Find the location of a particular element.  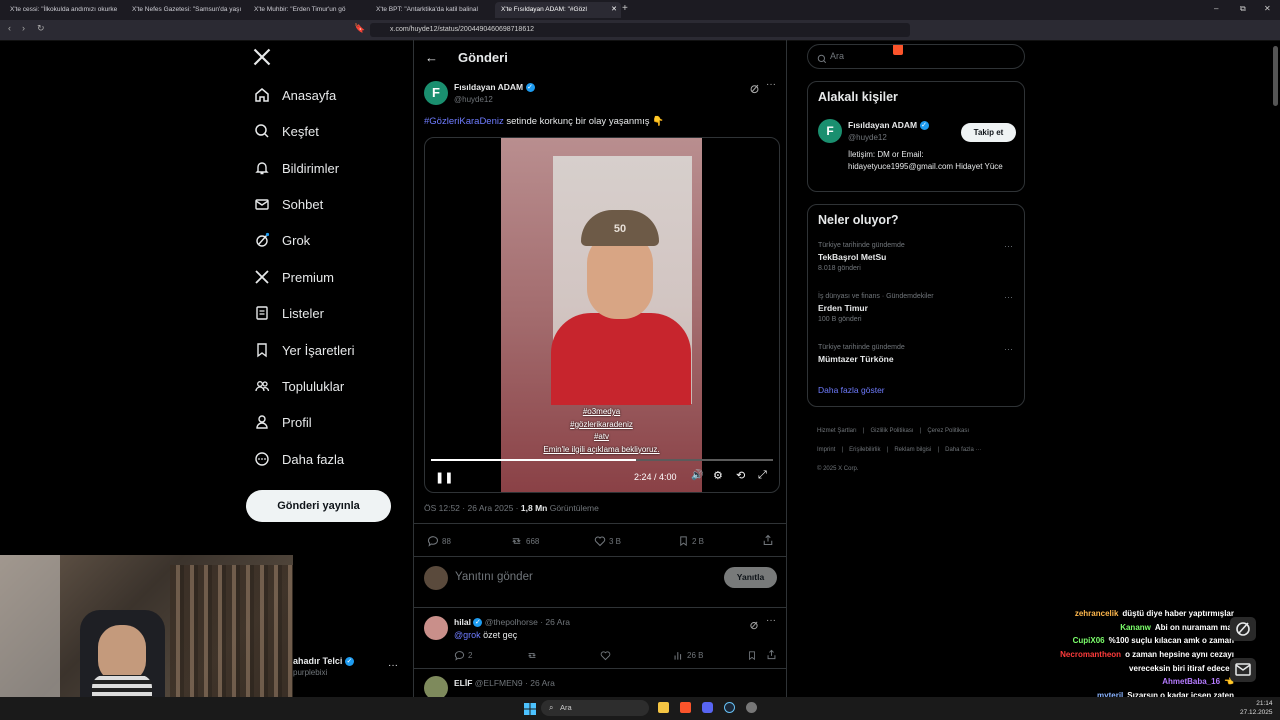

reply-submit-button: Yanıtla is located at coordinates (750, 577).